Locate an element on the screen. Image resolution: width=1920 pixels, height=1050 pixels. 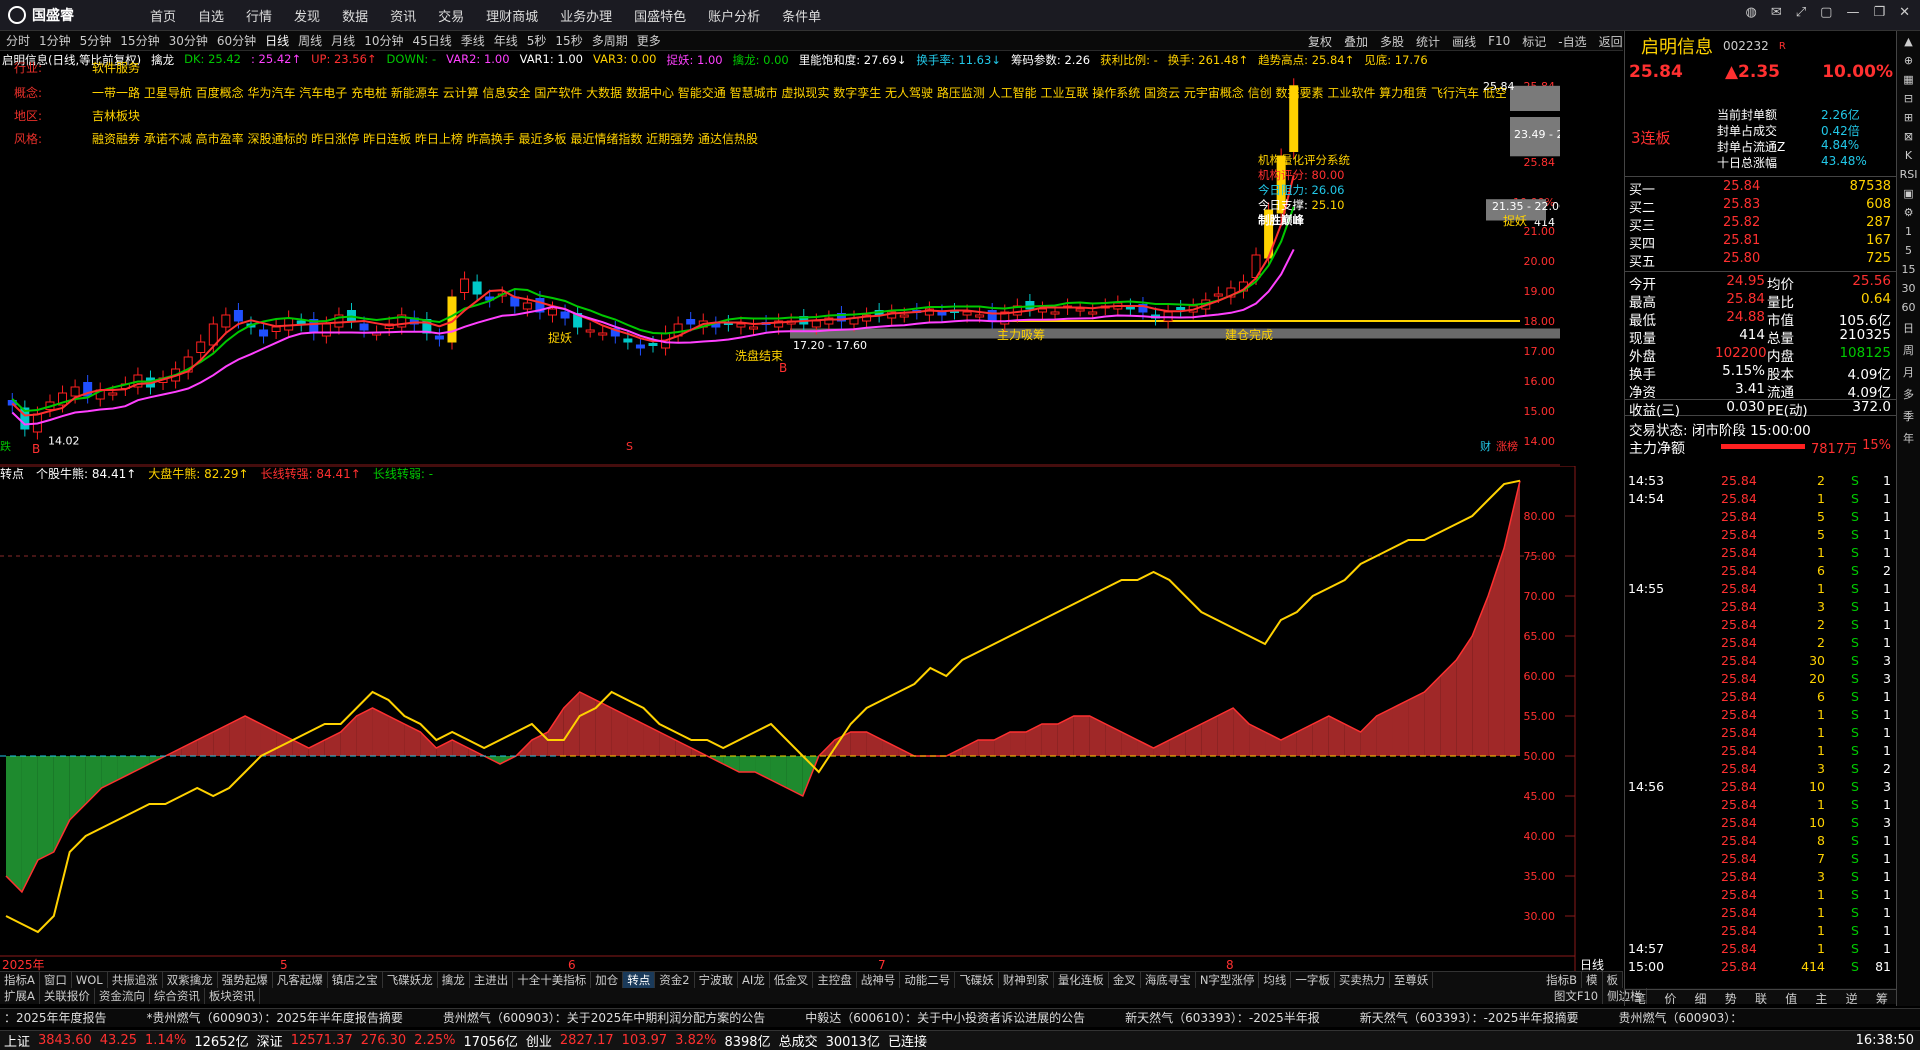
side-tab-5: ⊠ is located at coordinates (1908, 136).